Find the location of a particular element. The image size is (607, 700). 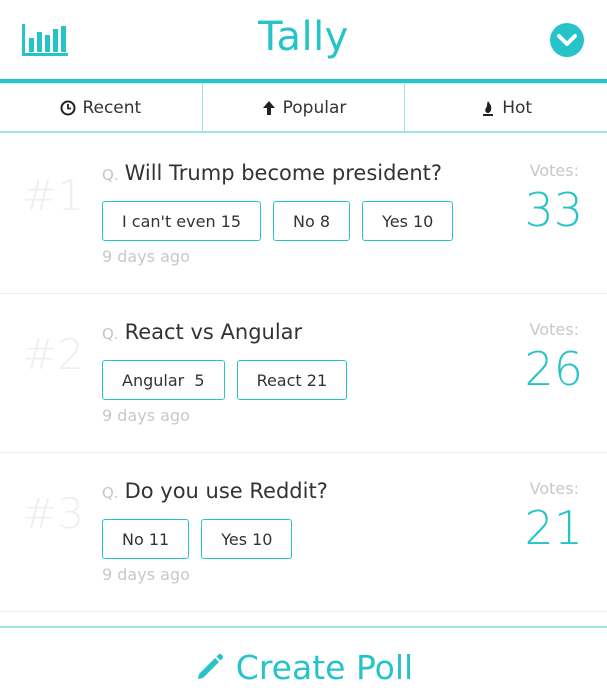

question-row: Q. React vs Angular is located at coordinates (202, 332).